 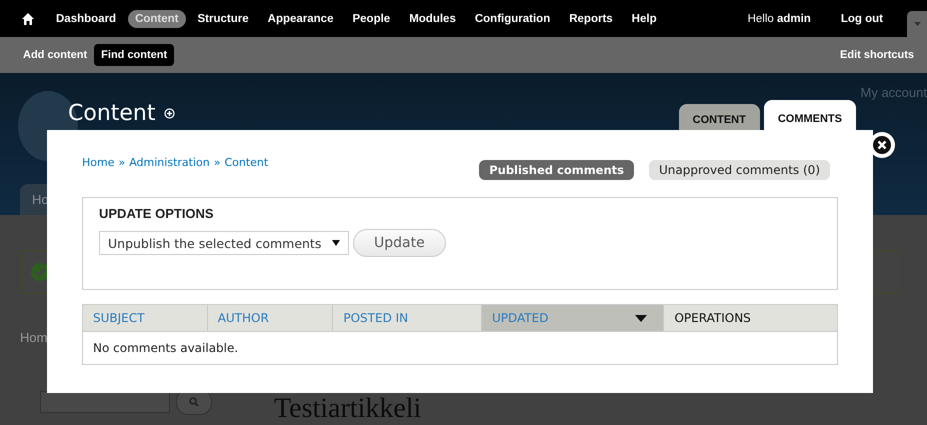 What do you see at coordinates (28, 18) in the screenshot?
I see `home-icon` at bounding box center [28, 18].